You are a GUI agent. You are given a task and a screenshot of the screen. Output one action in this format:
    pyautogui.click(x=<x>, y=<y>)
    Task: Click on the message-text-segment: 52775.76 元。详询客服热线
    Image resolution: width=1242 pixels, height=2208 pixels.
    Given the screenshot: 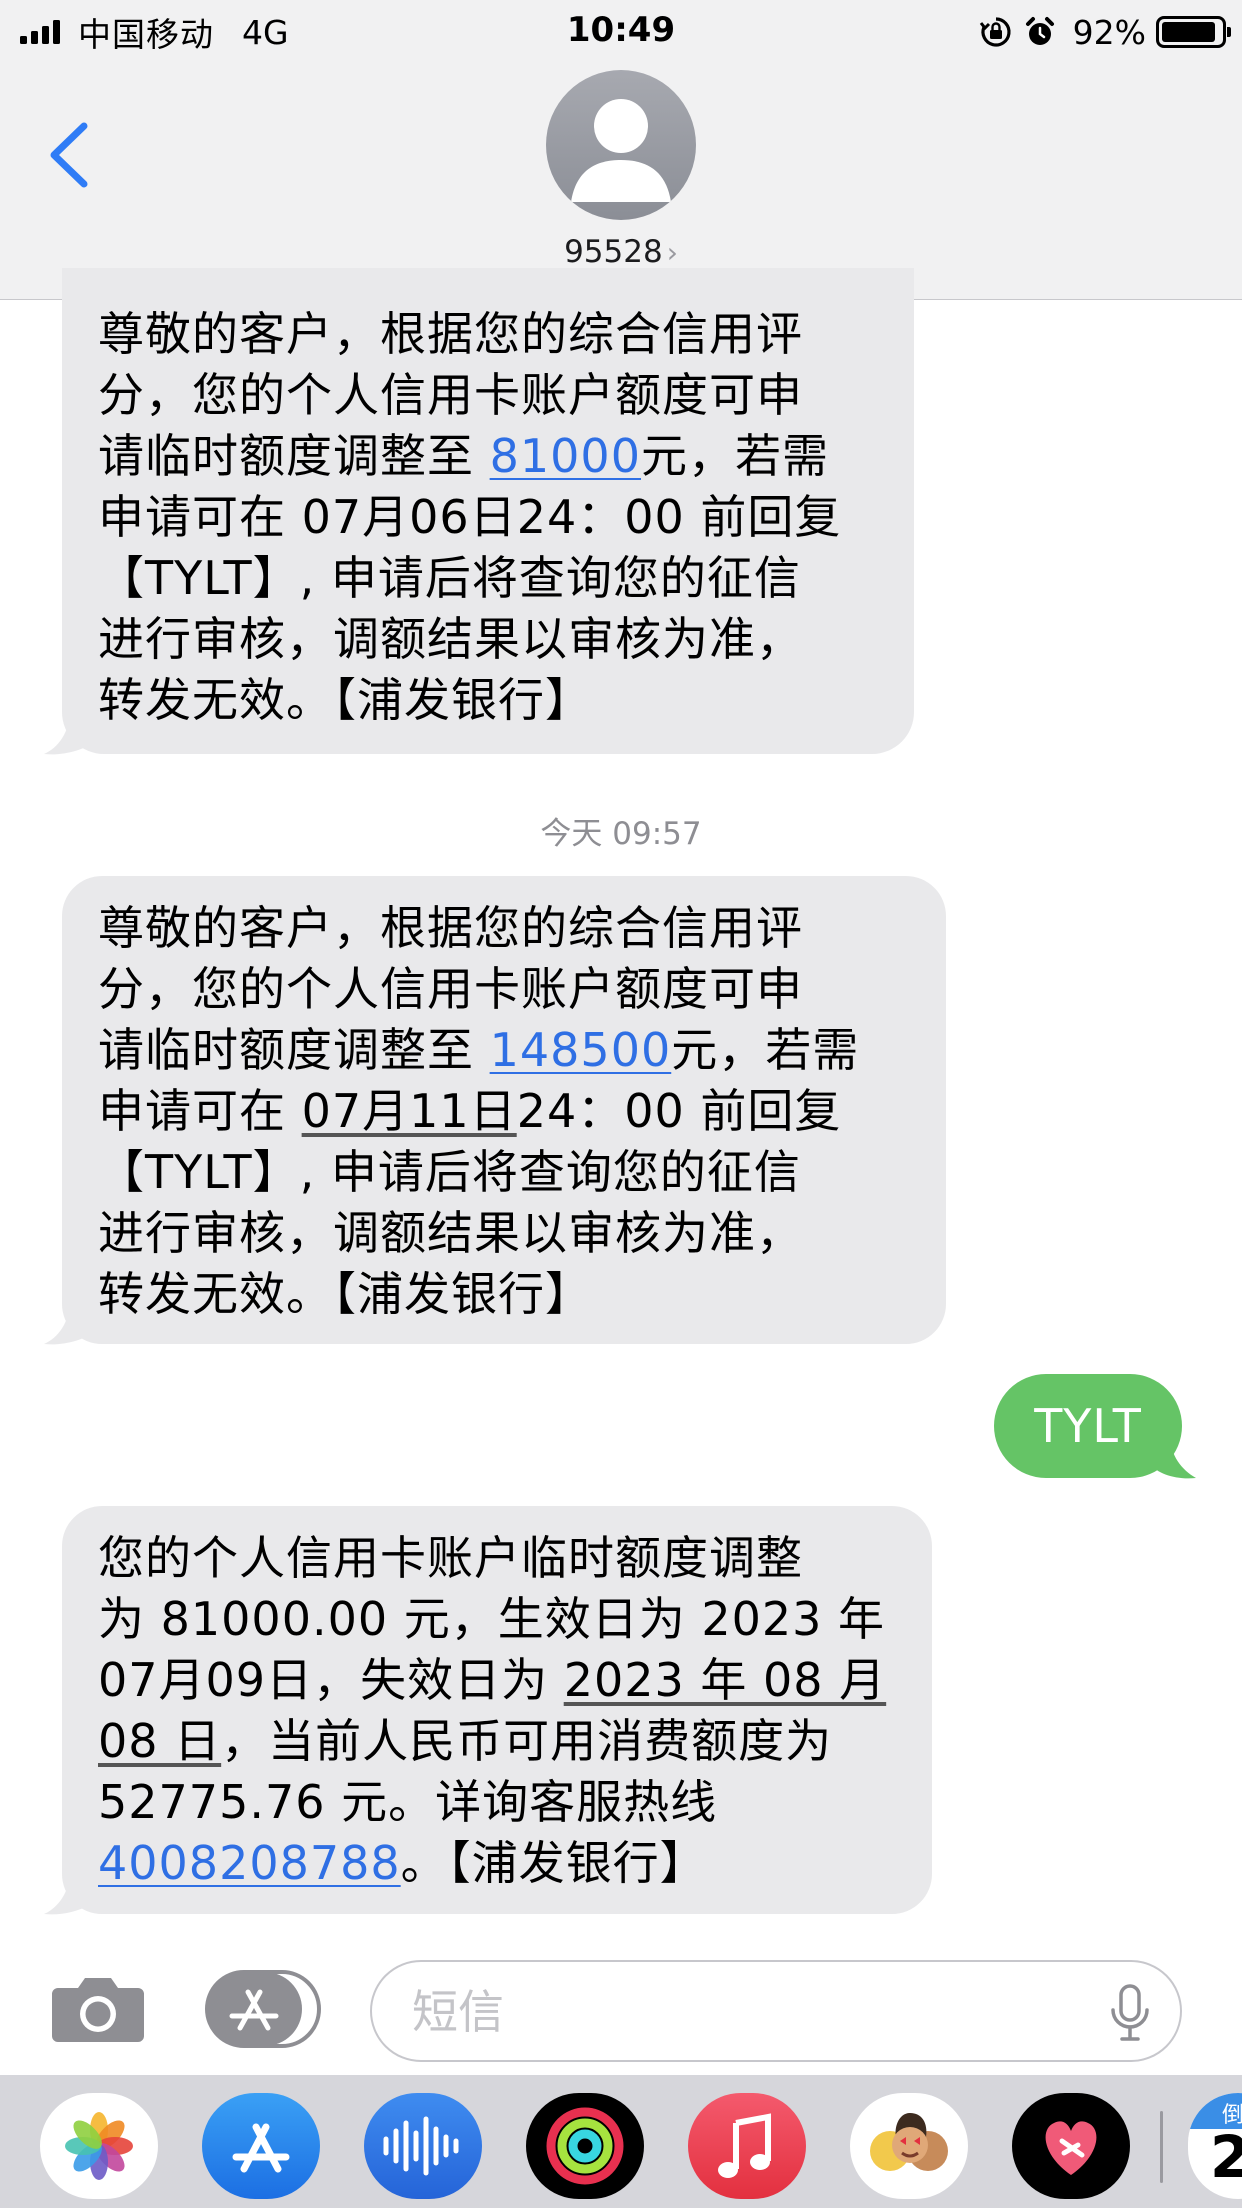 What is the action you would take?
    pyautogui.click(x=408, y=1802)
    